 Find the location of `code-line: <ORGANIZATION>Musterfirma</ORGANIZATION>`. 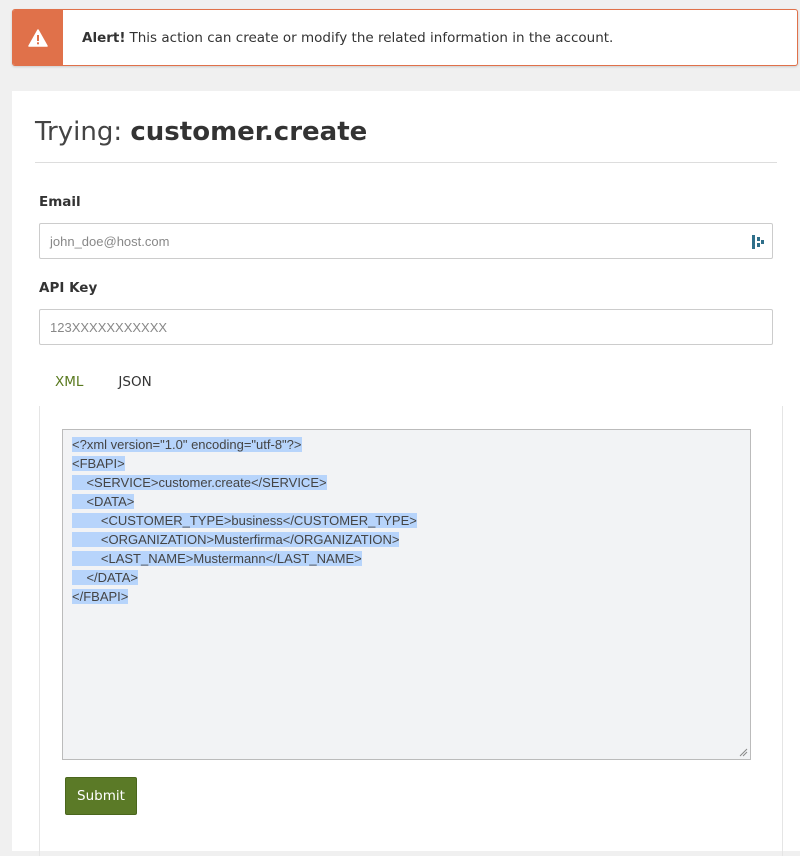

code-line: <ORGANIZATION>Musterfirma</ORGANIZATION> is located at coordinates (406, 539).